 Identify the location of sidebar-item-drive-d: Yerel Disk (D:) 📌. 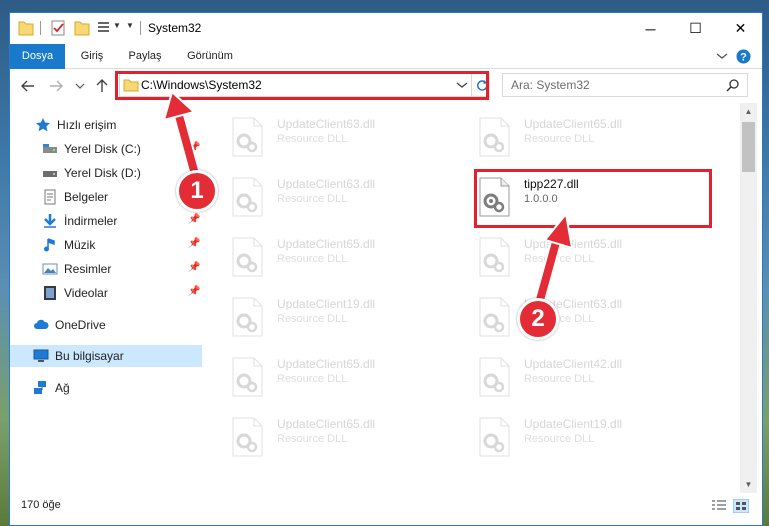
(106, 173).